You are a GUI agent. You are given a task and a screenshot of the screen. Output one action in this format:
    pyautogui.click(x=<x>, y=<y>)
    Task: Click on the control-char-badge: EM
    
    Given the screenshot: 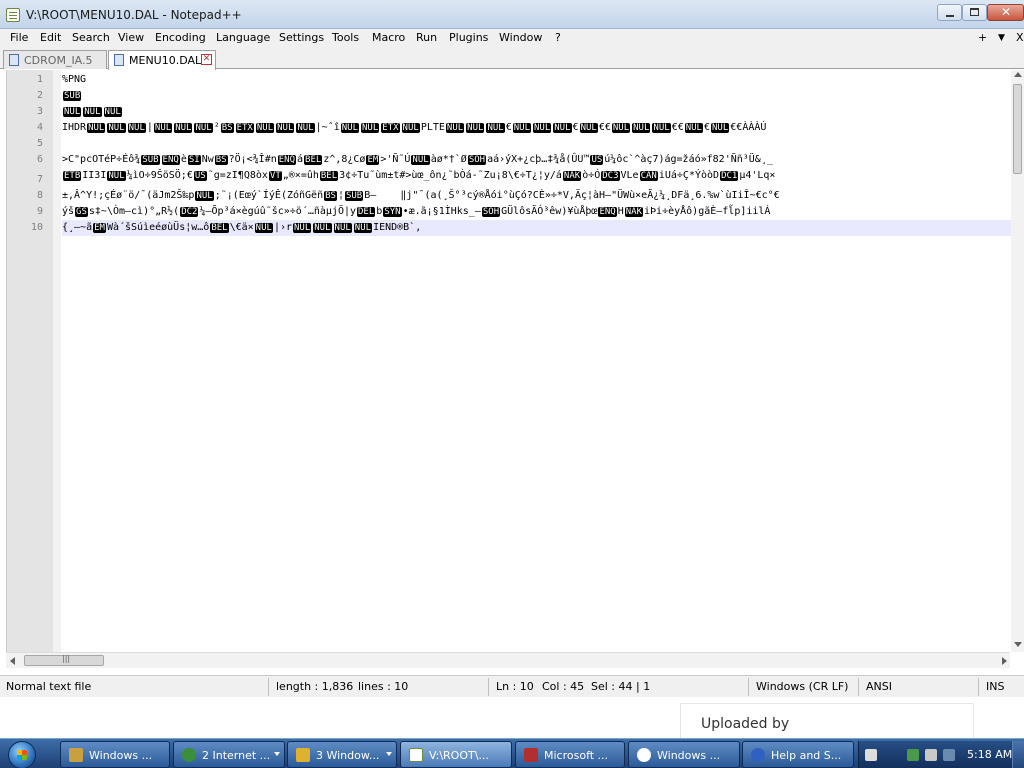 What is the action you would take?
    pyautogui.click(x=99, y=228)
    